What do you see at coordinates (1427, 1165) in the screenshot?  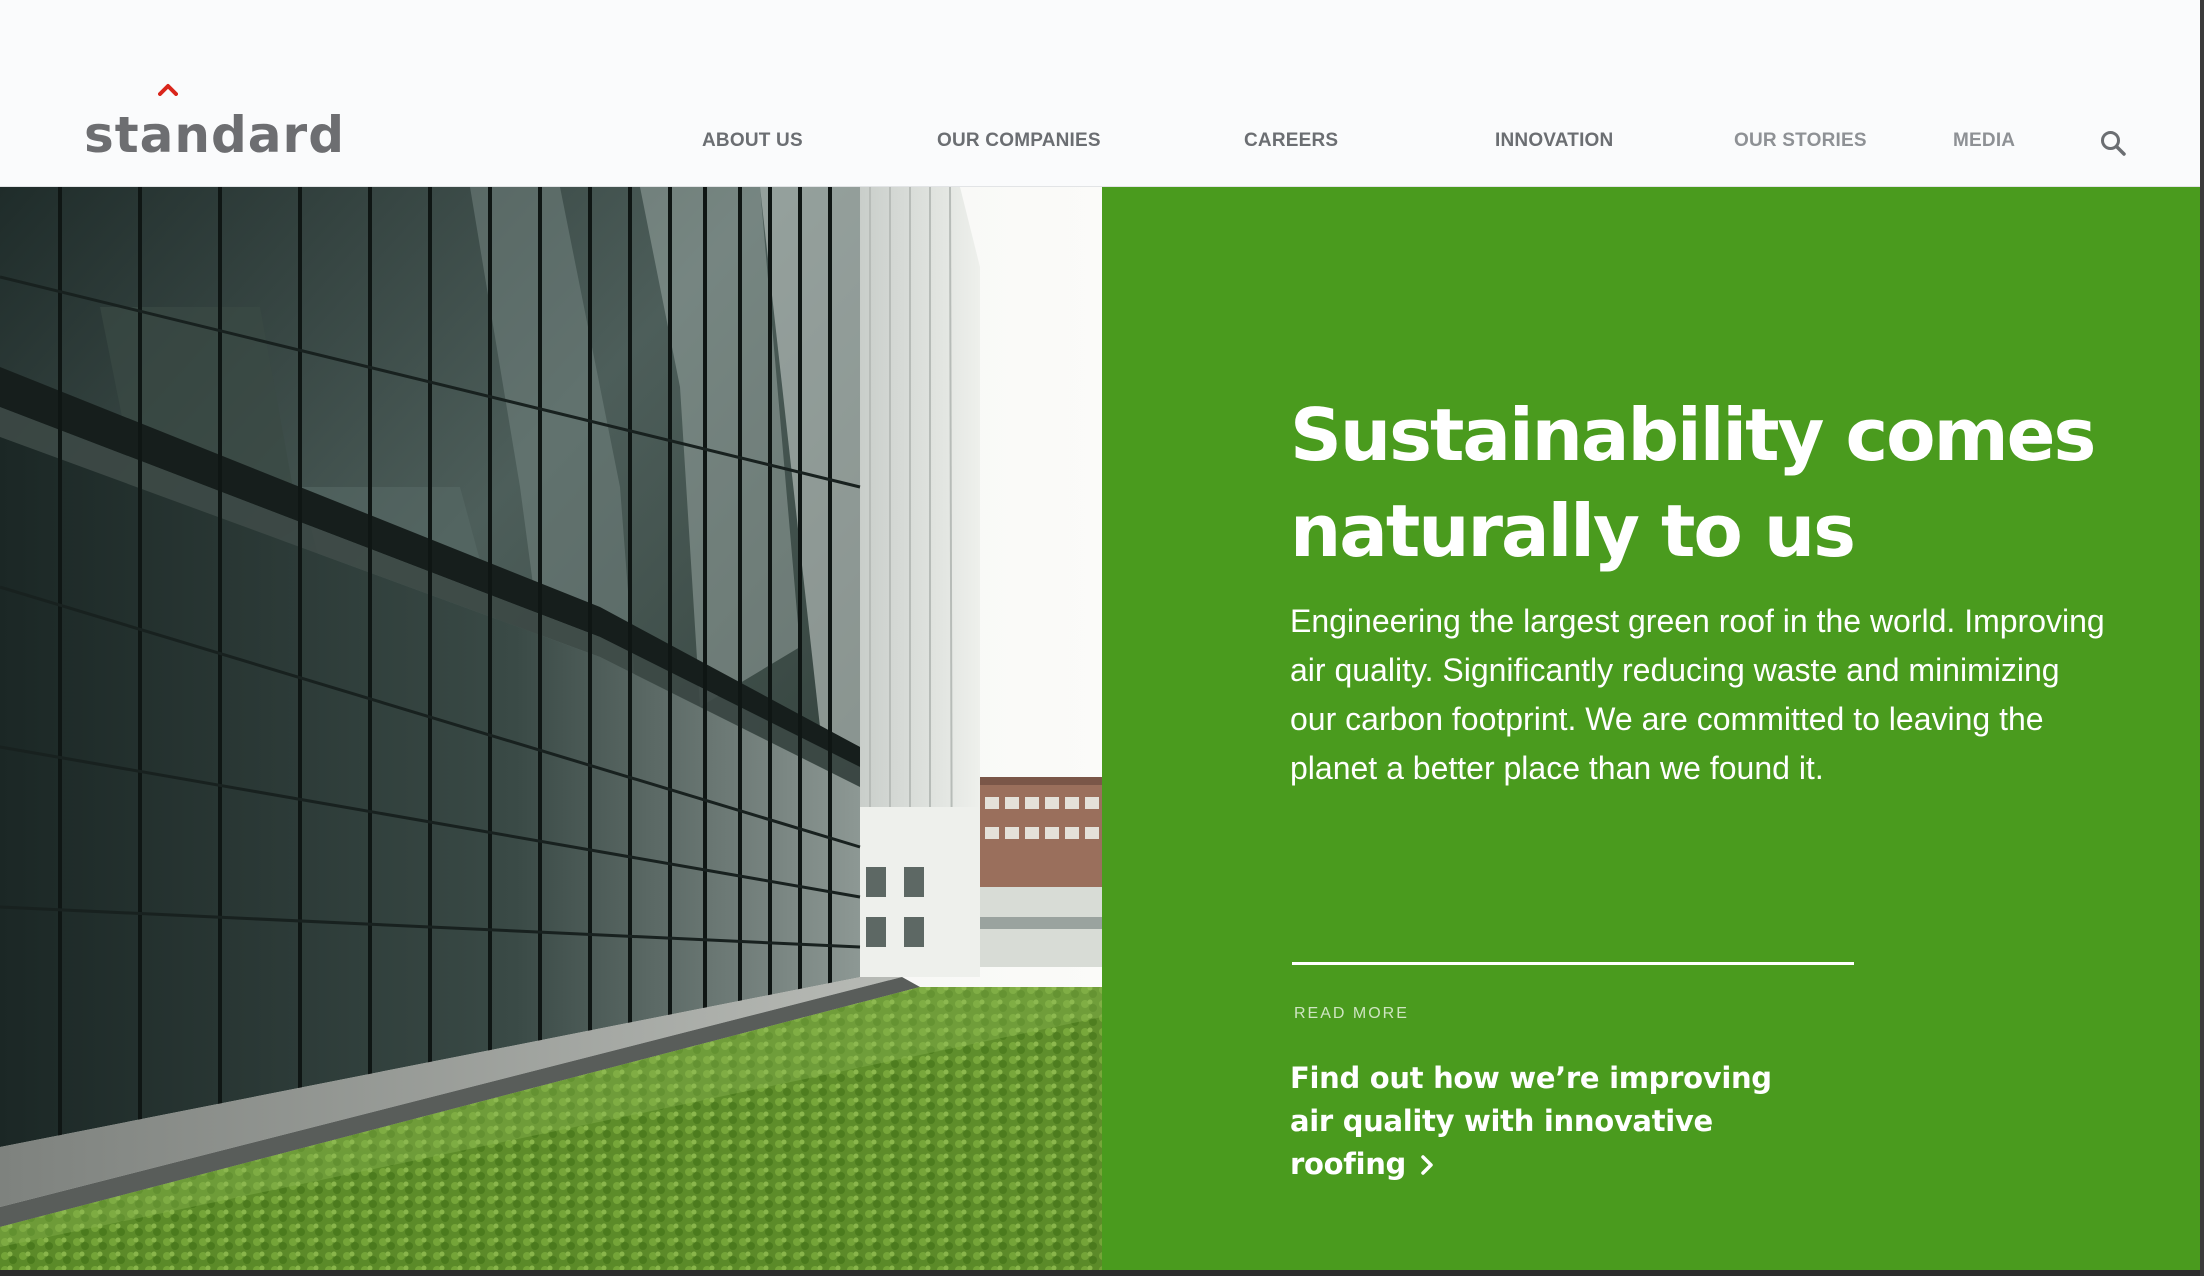 I see `chevron-right-icon` at bounding box center [1427, 1165].